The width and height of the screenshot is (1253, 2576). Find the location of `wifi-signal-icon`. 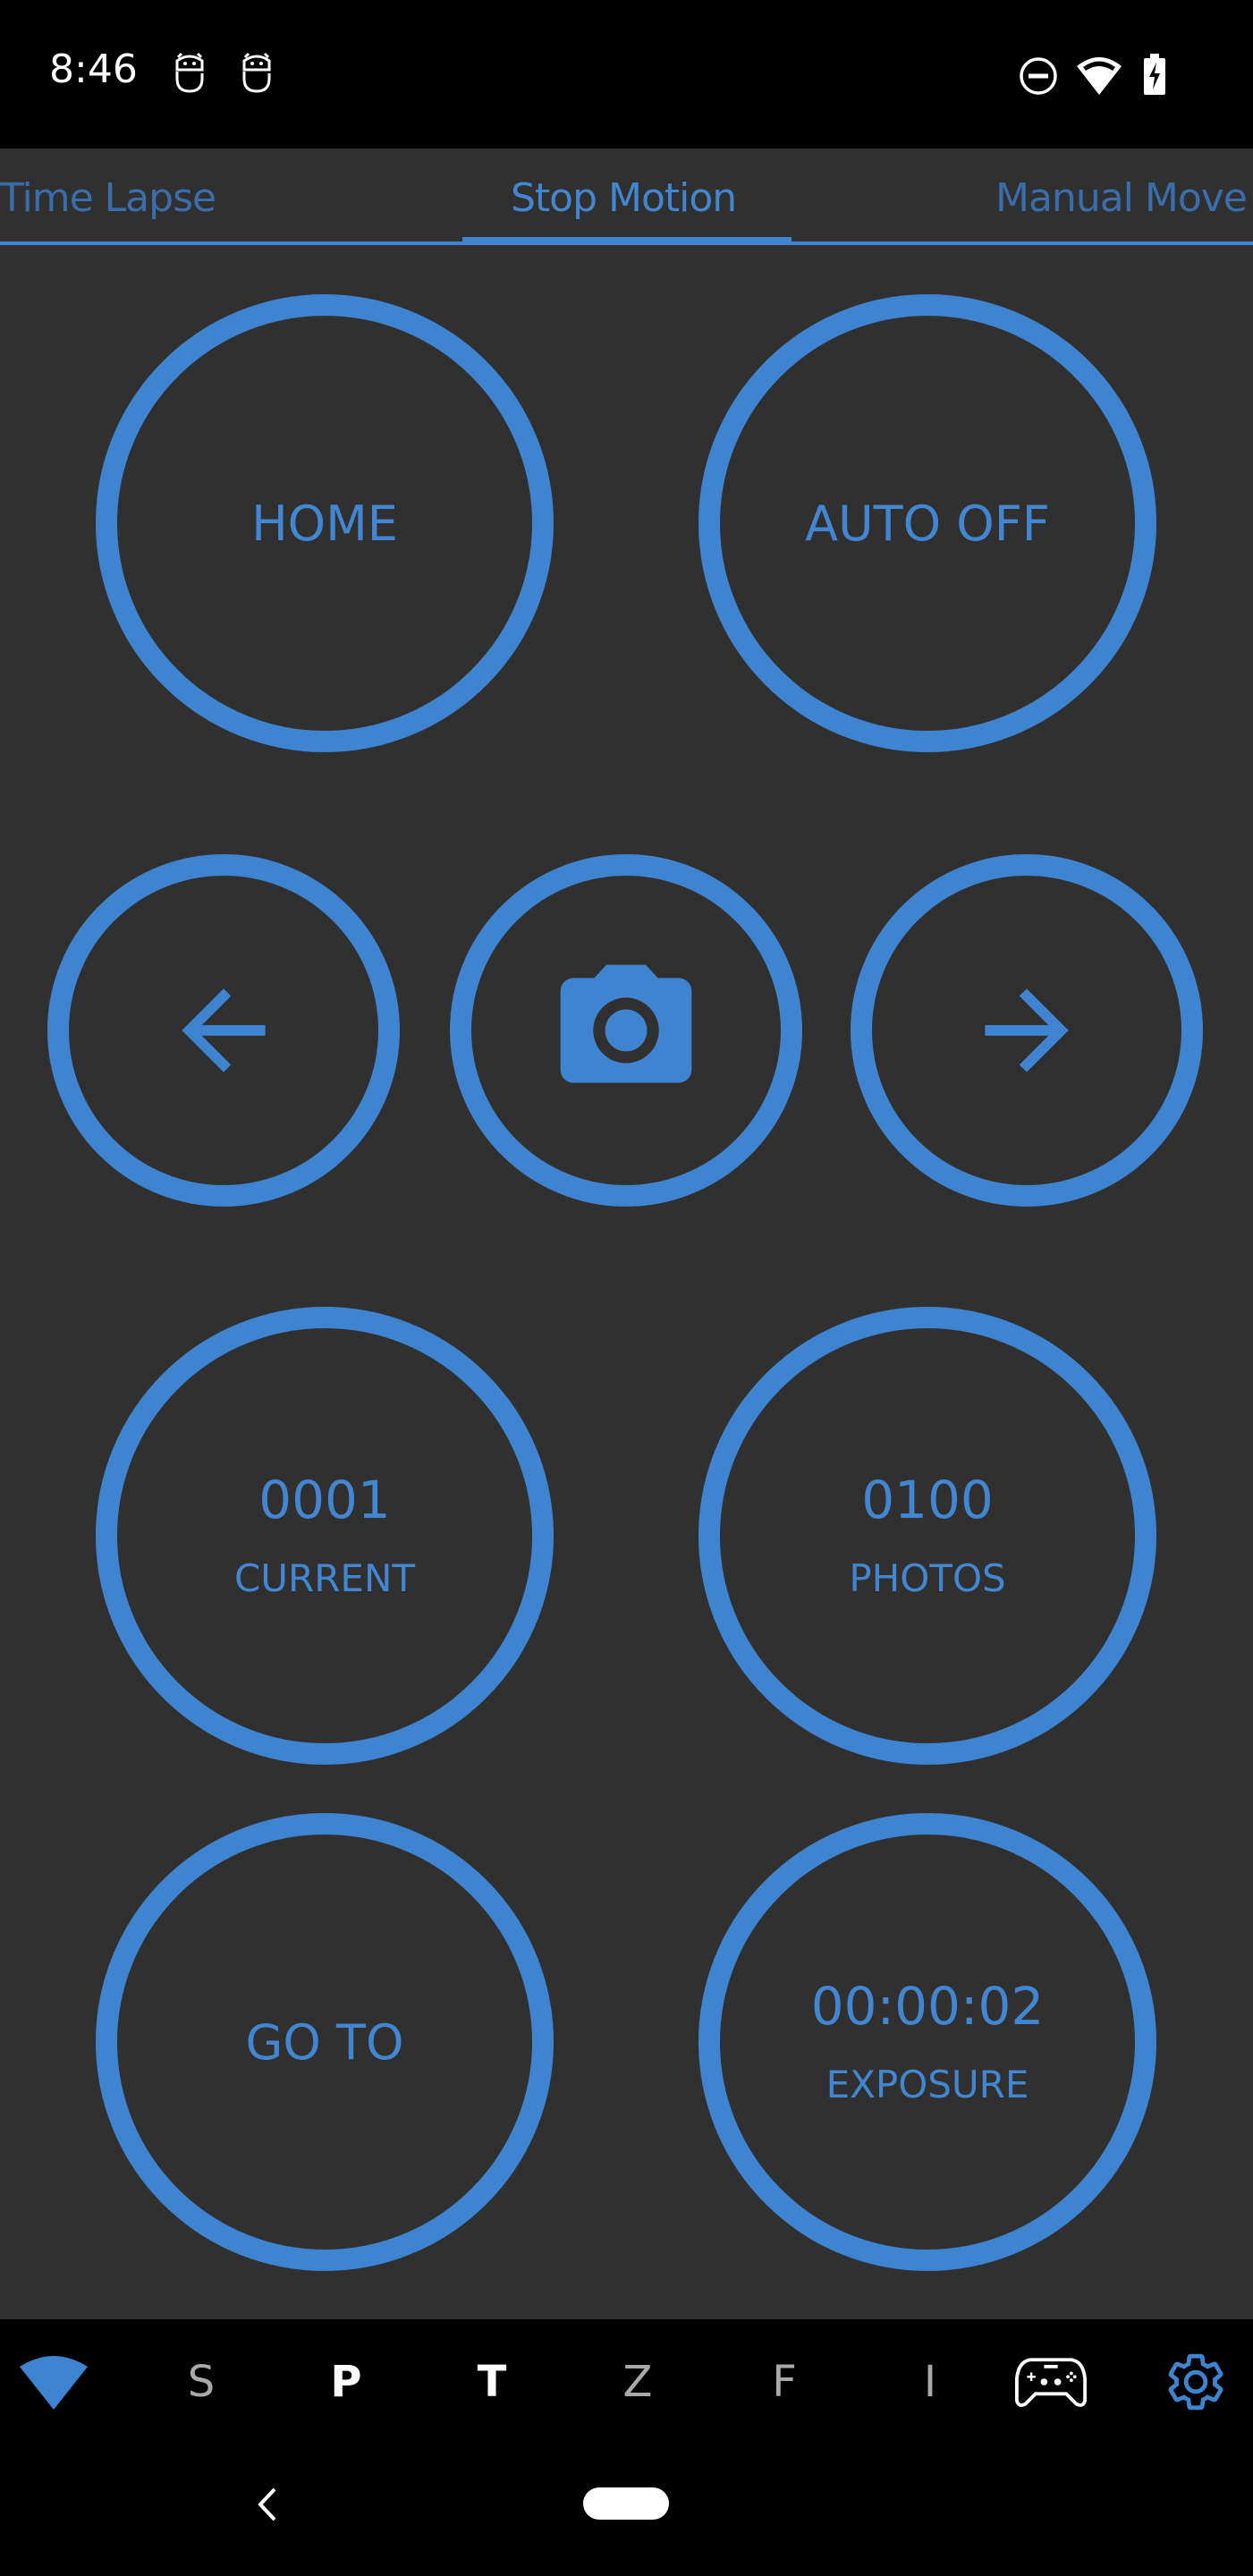

wifi-signal-icon is located at coordinates (54, 2383).